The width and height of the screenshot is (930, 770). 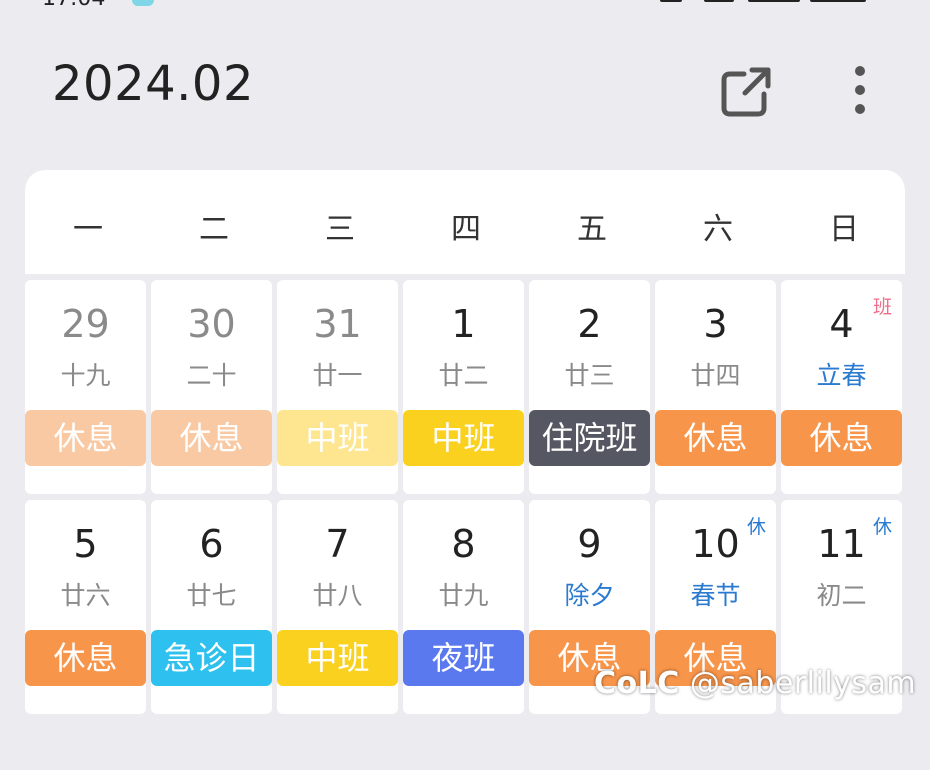 I want to click on day-cell: 31 廿一中班, so click(x=337, y=387).